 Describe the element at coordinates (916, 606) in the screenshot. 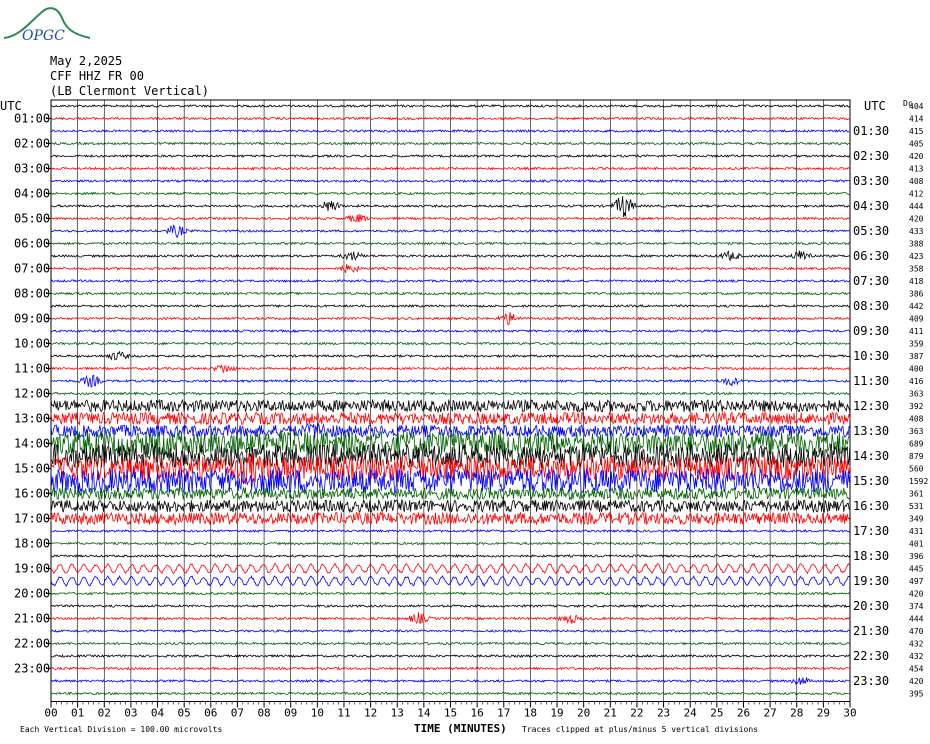

I see `trace-level-label: 374` at that location.